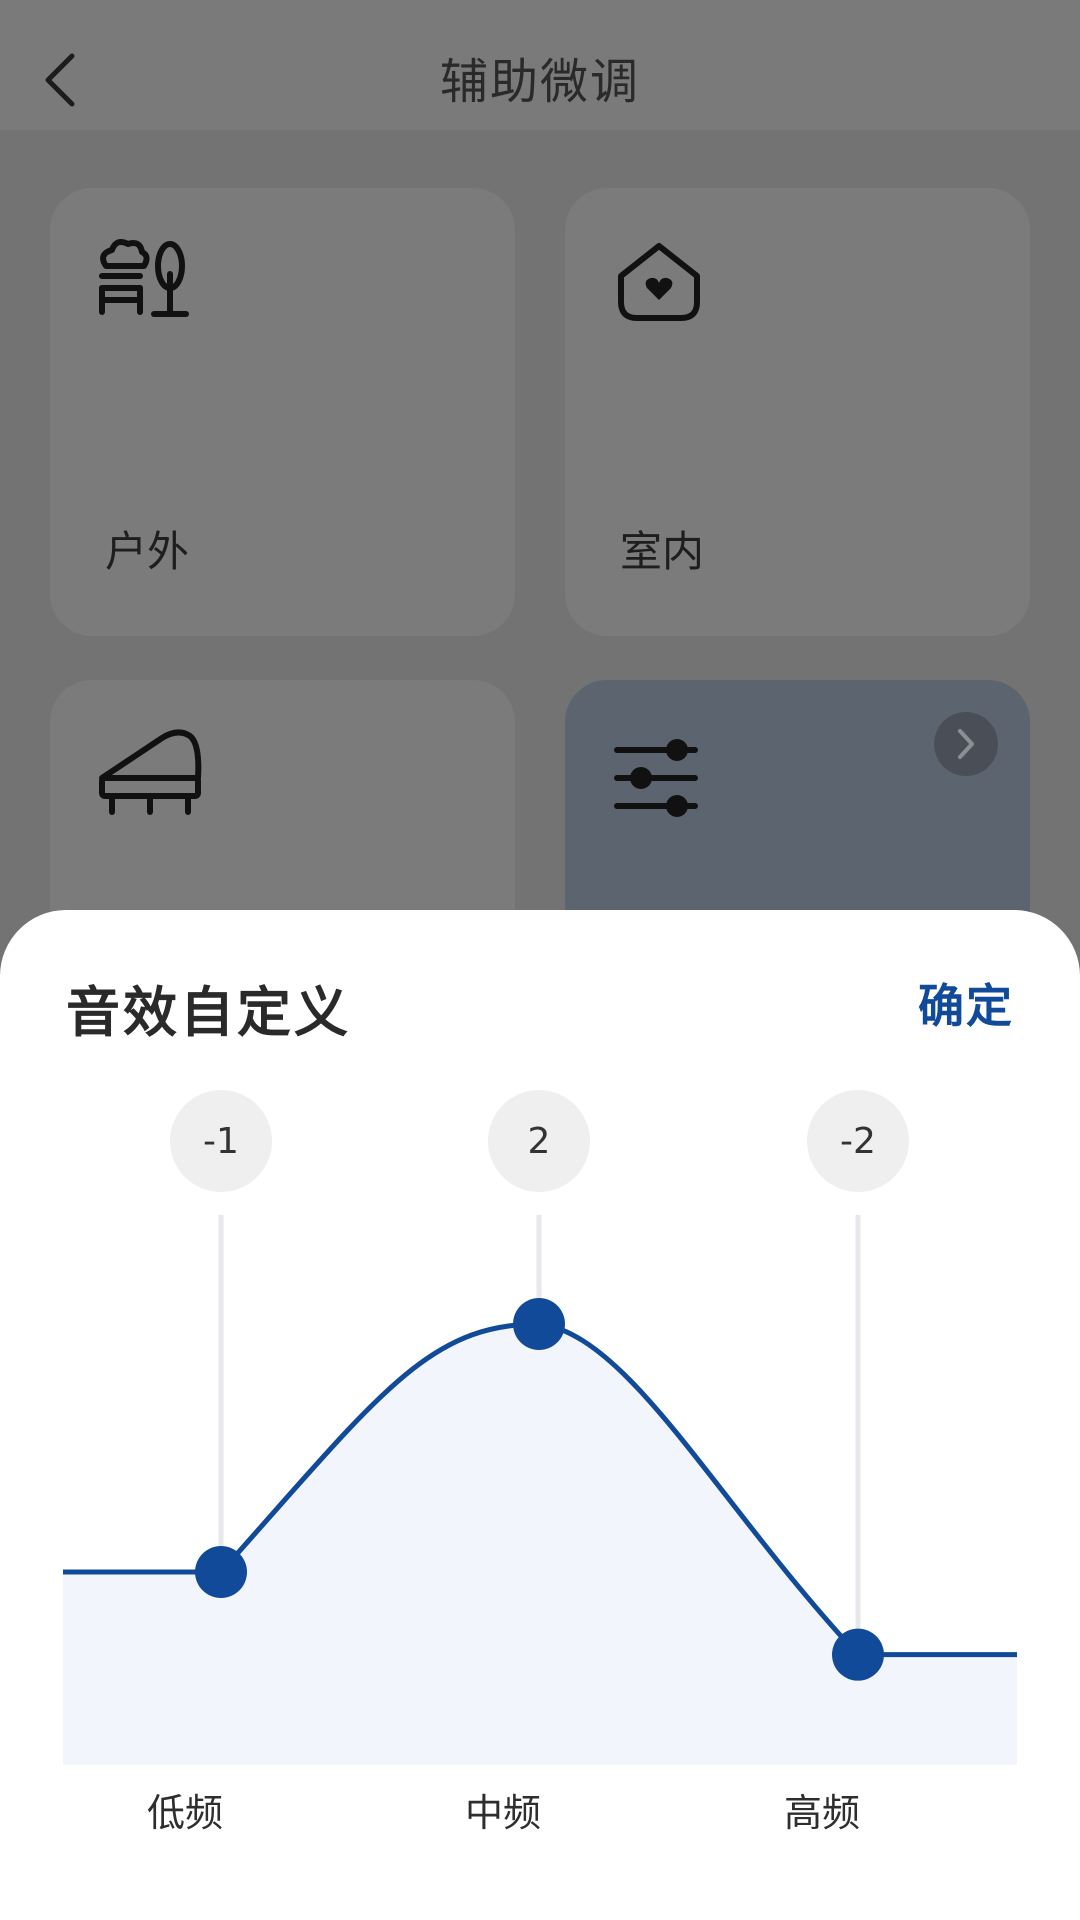  Describe the element at coordinates (797, 412) in the screenshot. I see `scene-card-indoor: 室内` at that location.